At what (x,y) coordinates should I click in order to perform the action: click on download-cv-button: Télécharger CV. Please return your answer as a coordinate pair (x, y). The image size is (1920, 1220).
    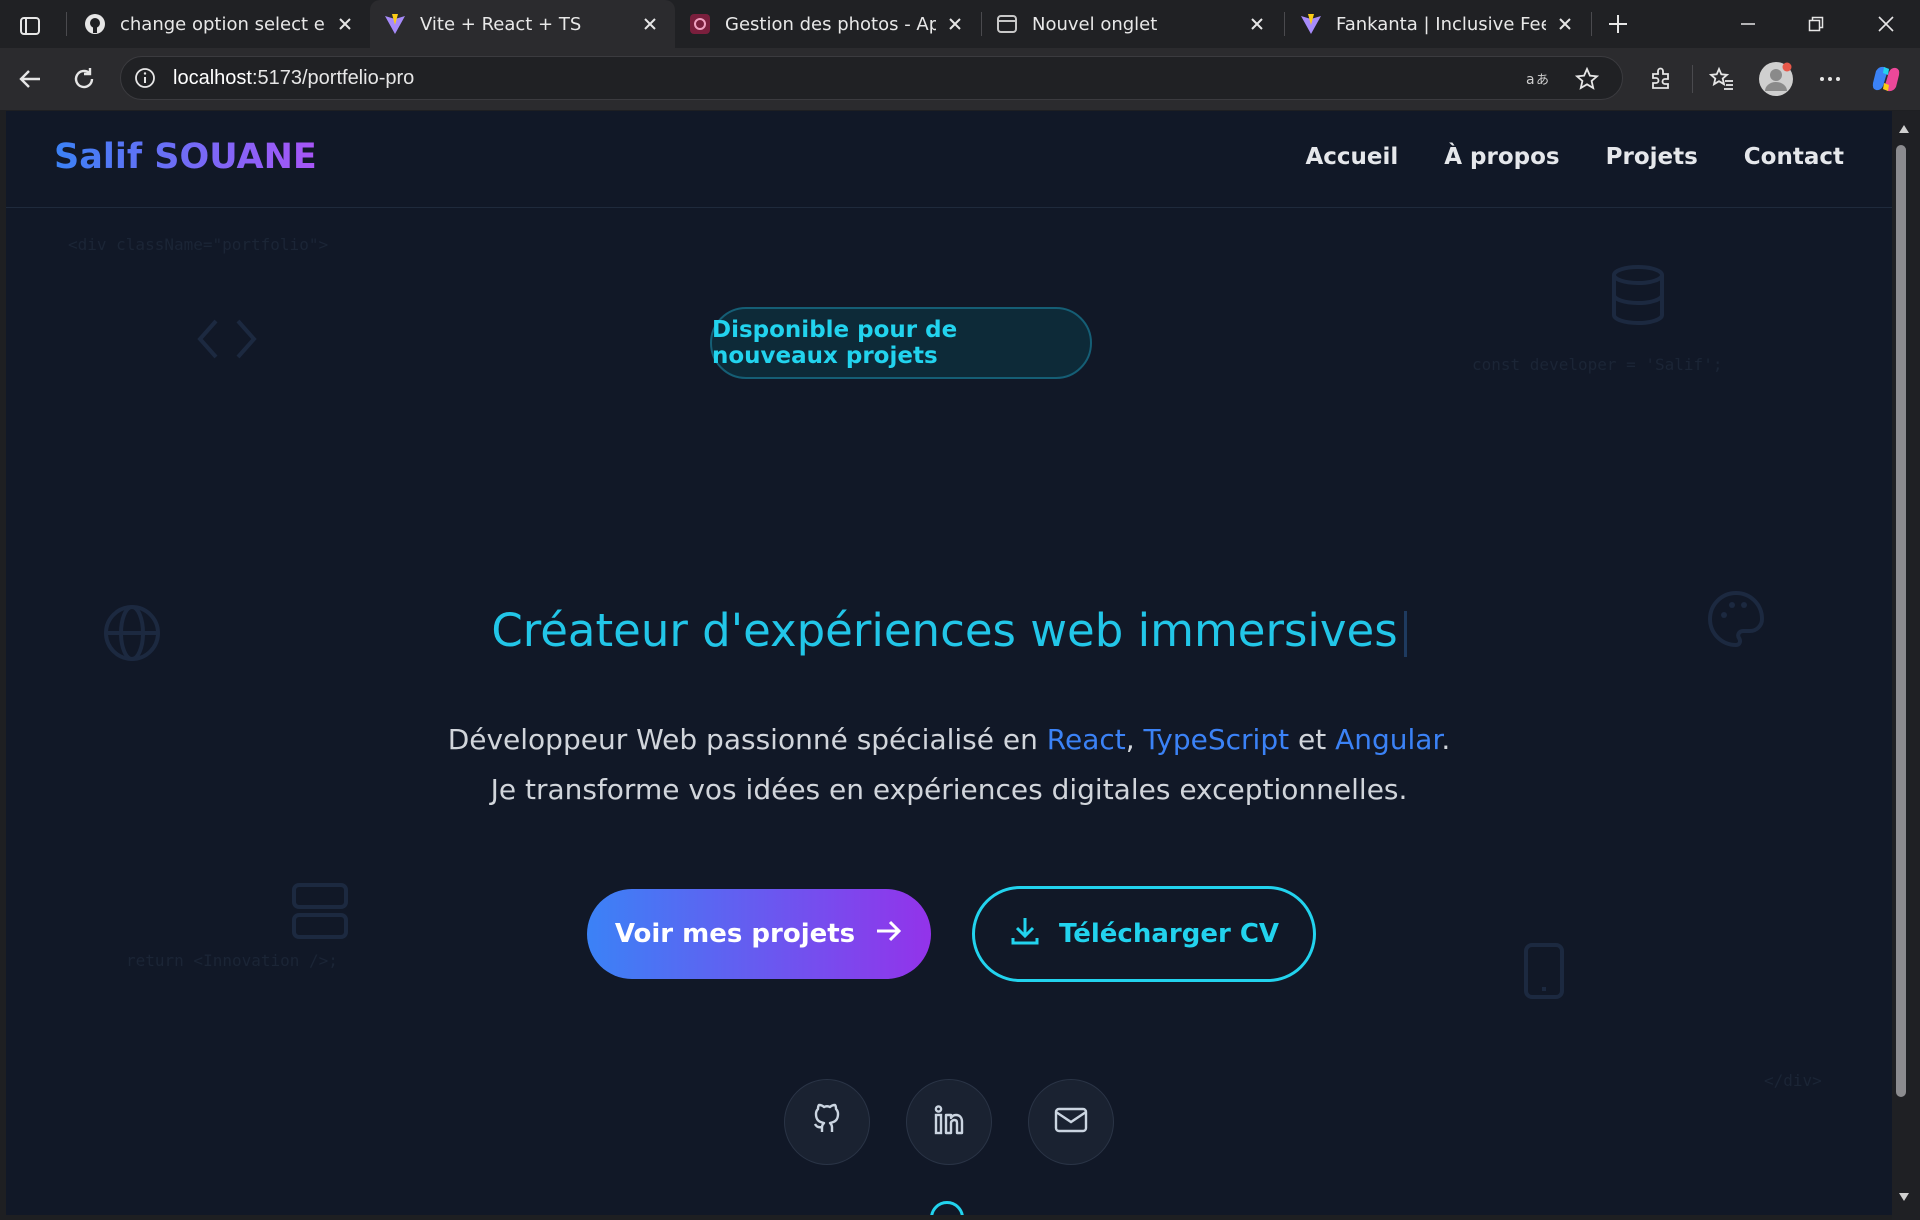
    Looking at the image, I should click on (1144, 934).